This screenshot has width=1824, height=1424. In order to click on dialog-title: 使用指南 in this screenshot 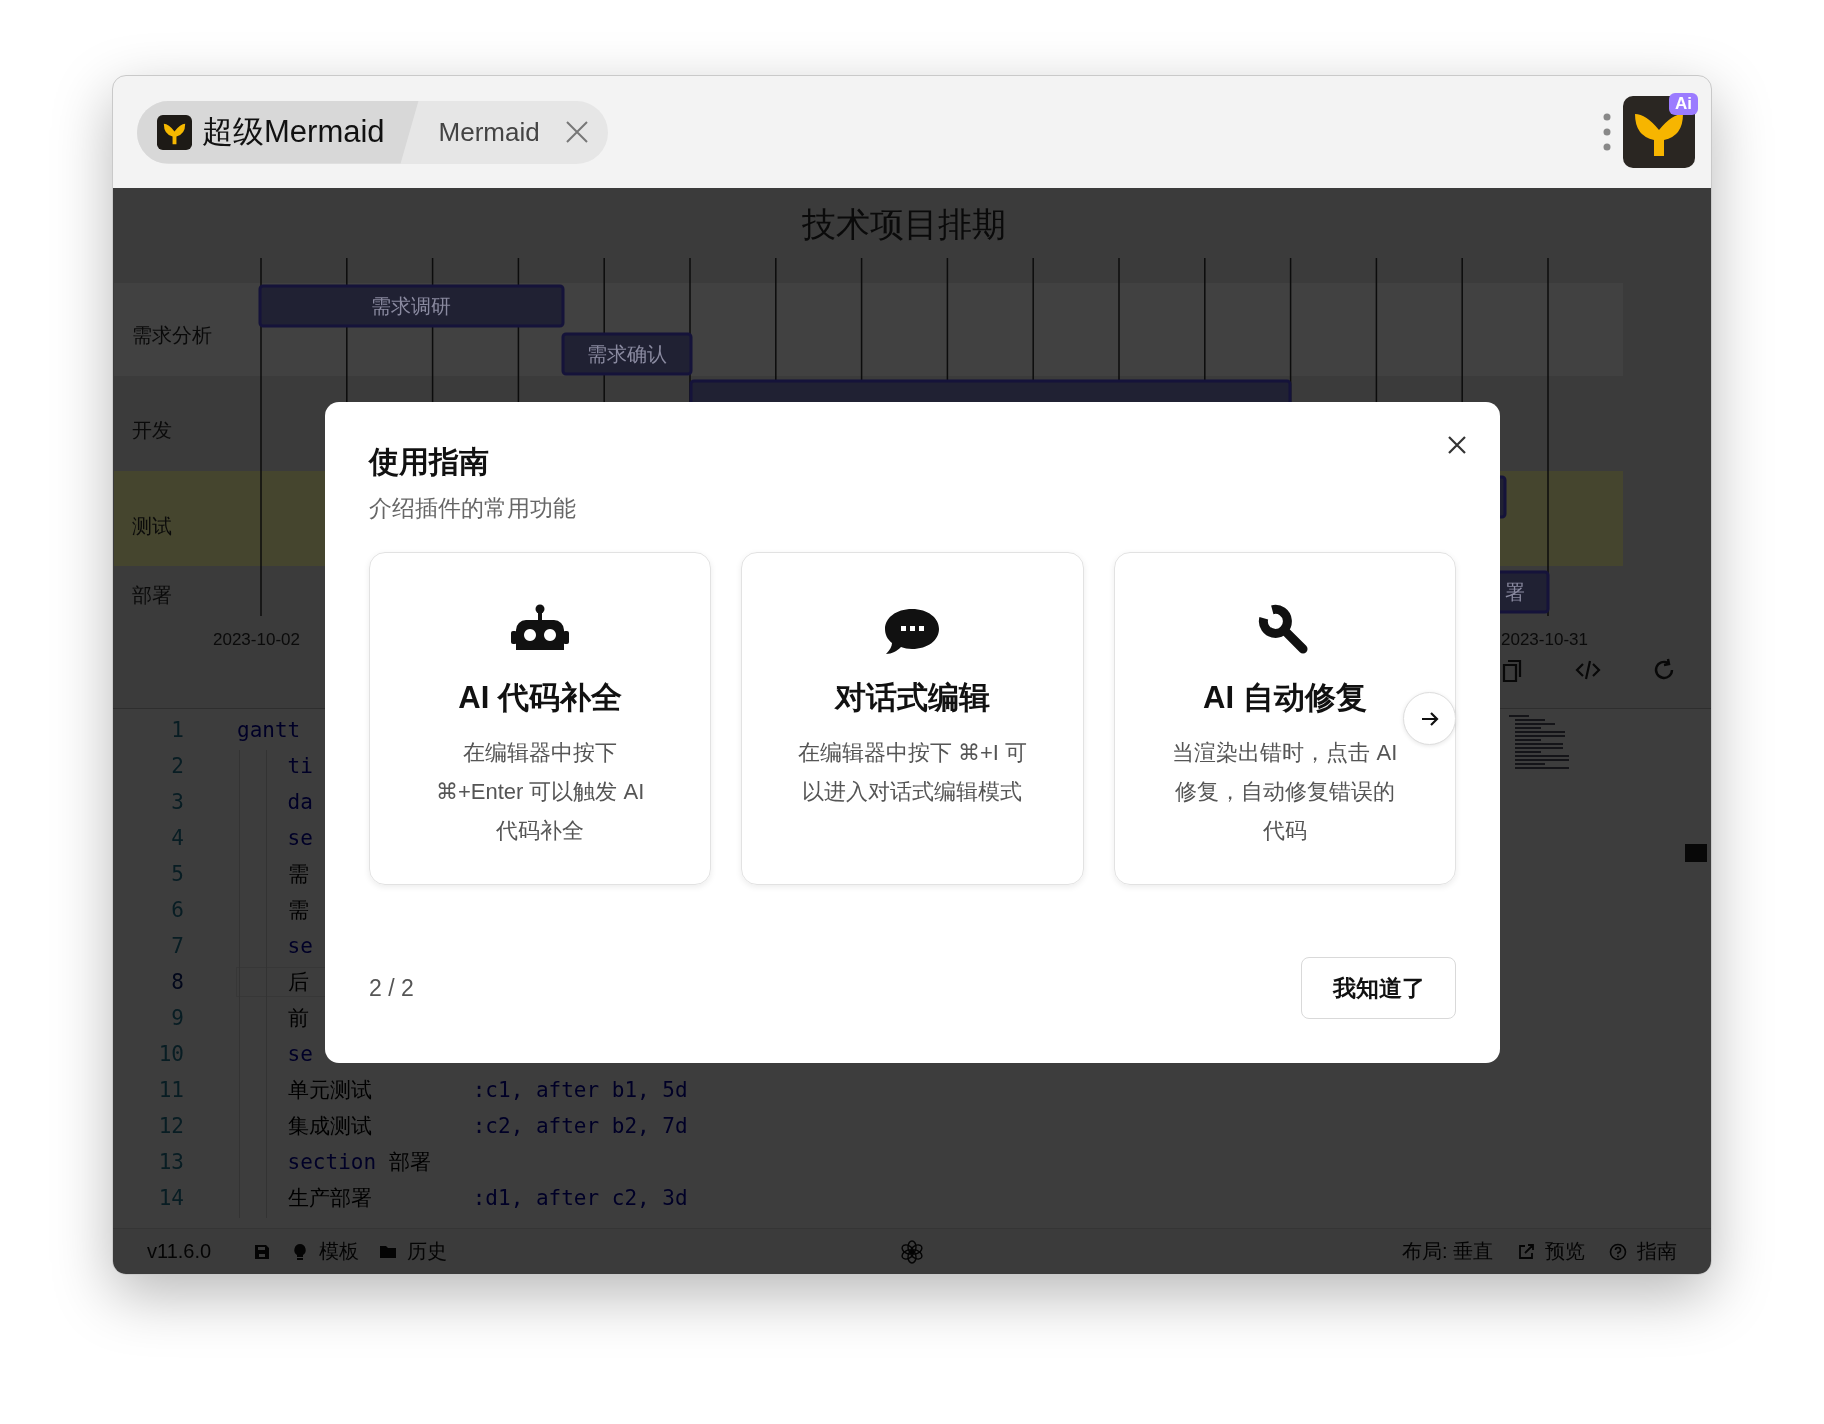, I will do `click(429, 462)`.